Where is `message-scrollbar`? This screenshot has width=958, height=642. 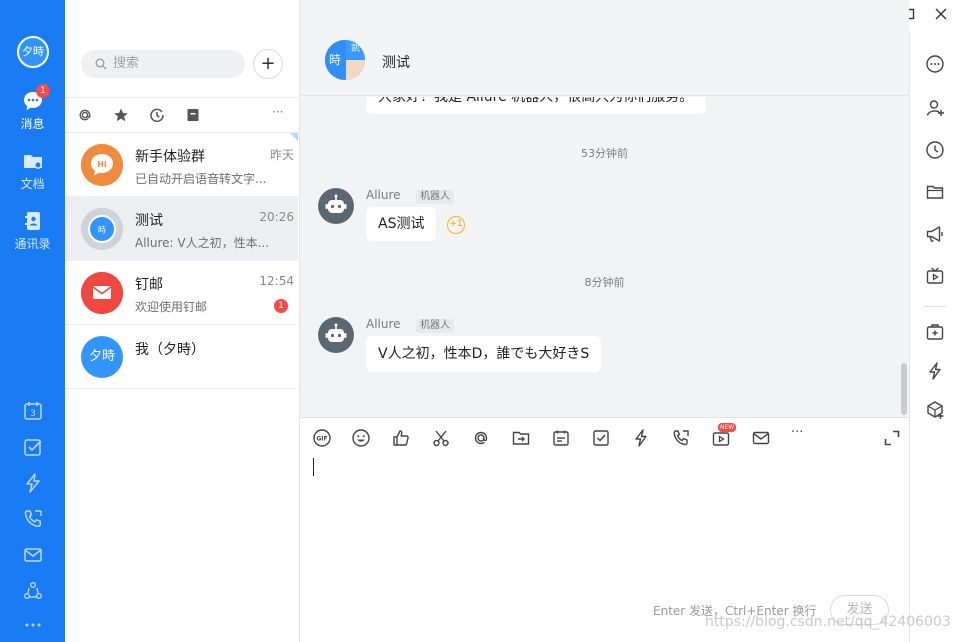 message-scrollbar is located at coordinates (904, 389).